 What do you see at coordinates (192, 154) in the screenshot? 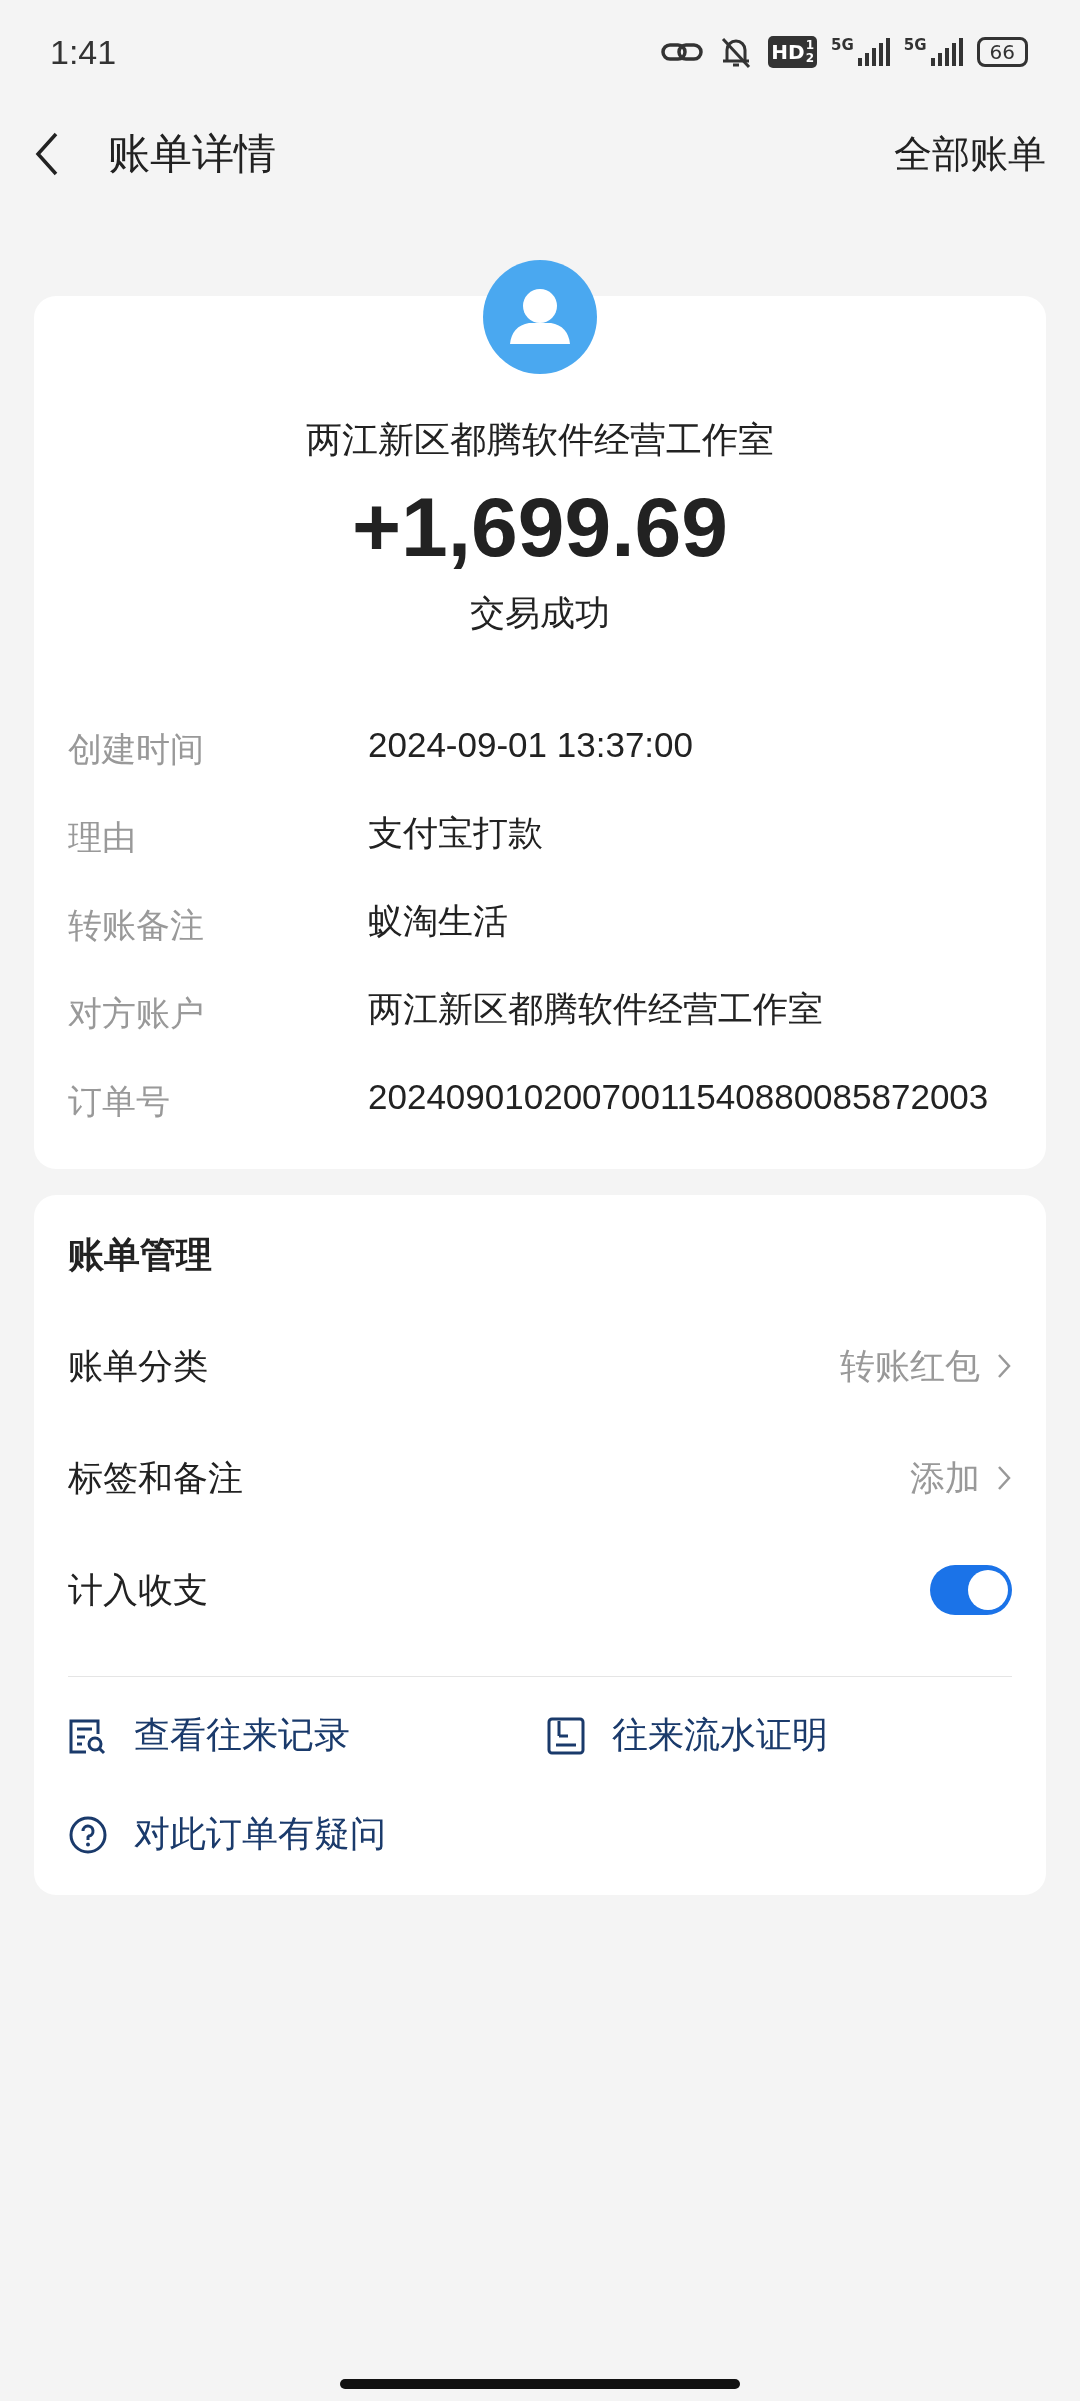
I see `page-title: 账单详情` at bounding box center [192, 154].